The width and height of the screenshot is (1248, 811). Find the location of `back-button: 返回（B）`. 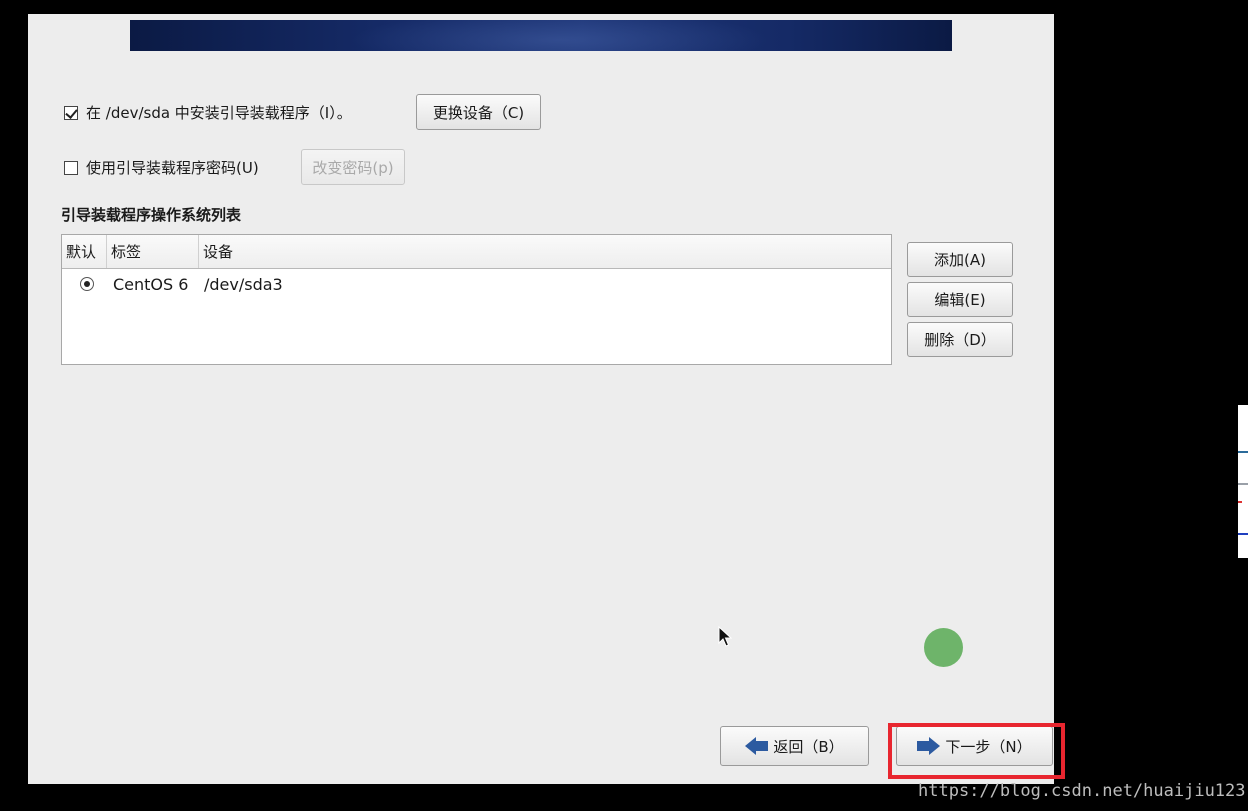

back-button: 返回（B） is located at coordinates (794, 746).